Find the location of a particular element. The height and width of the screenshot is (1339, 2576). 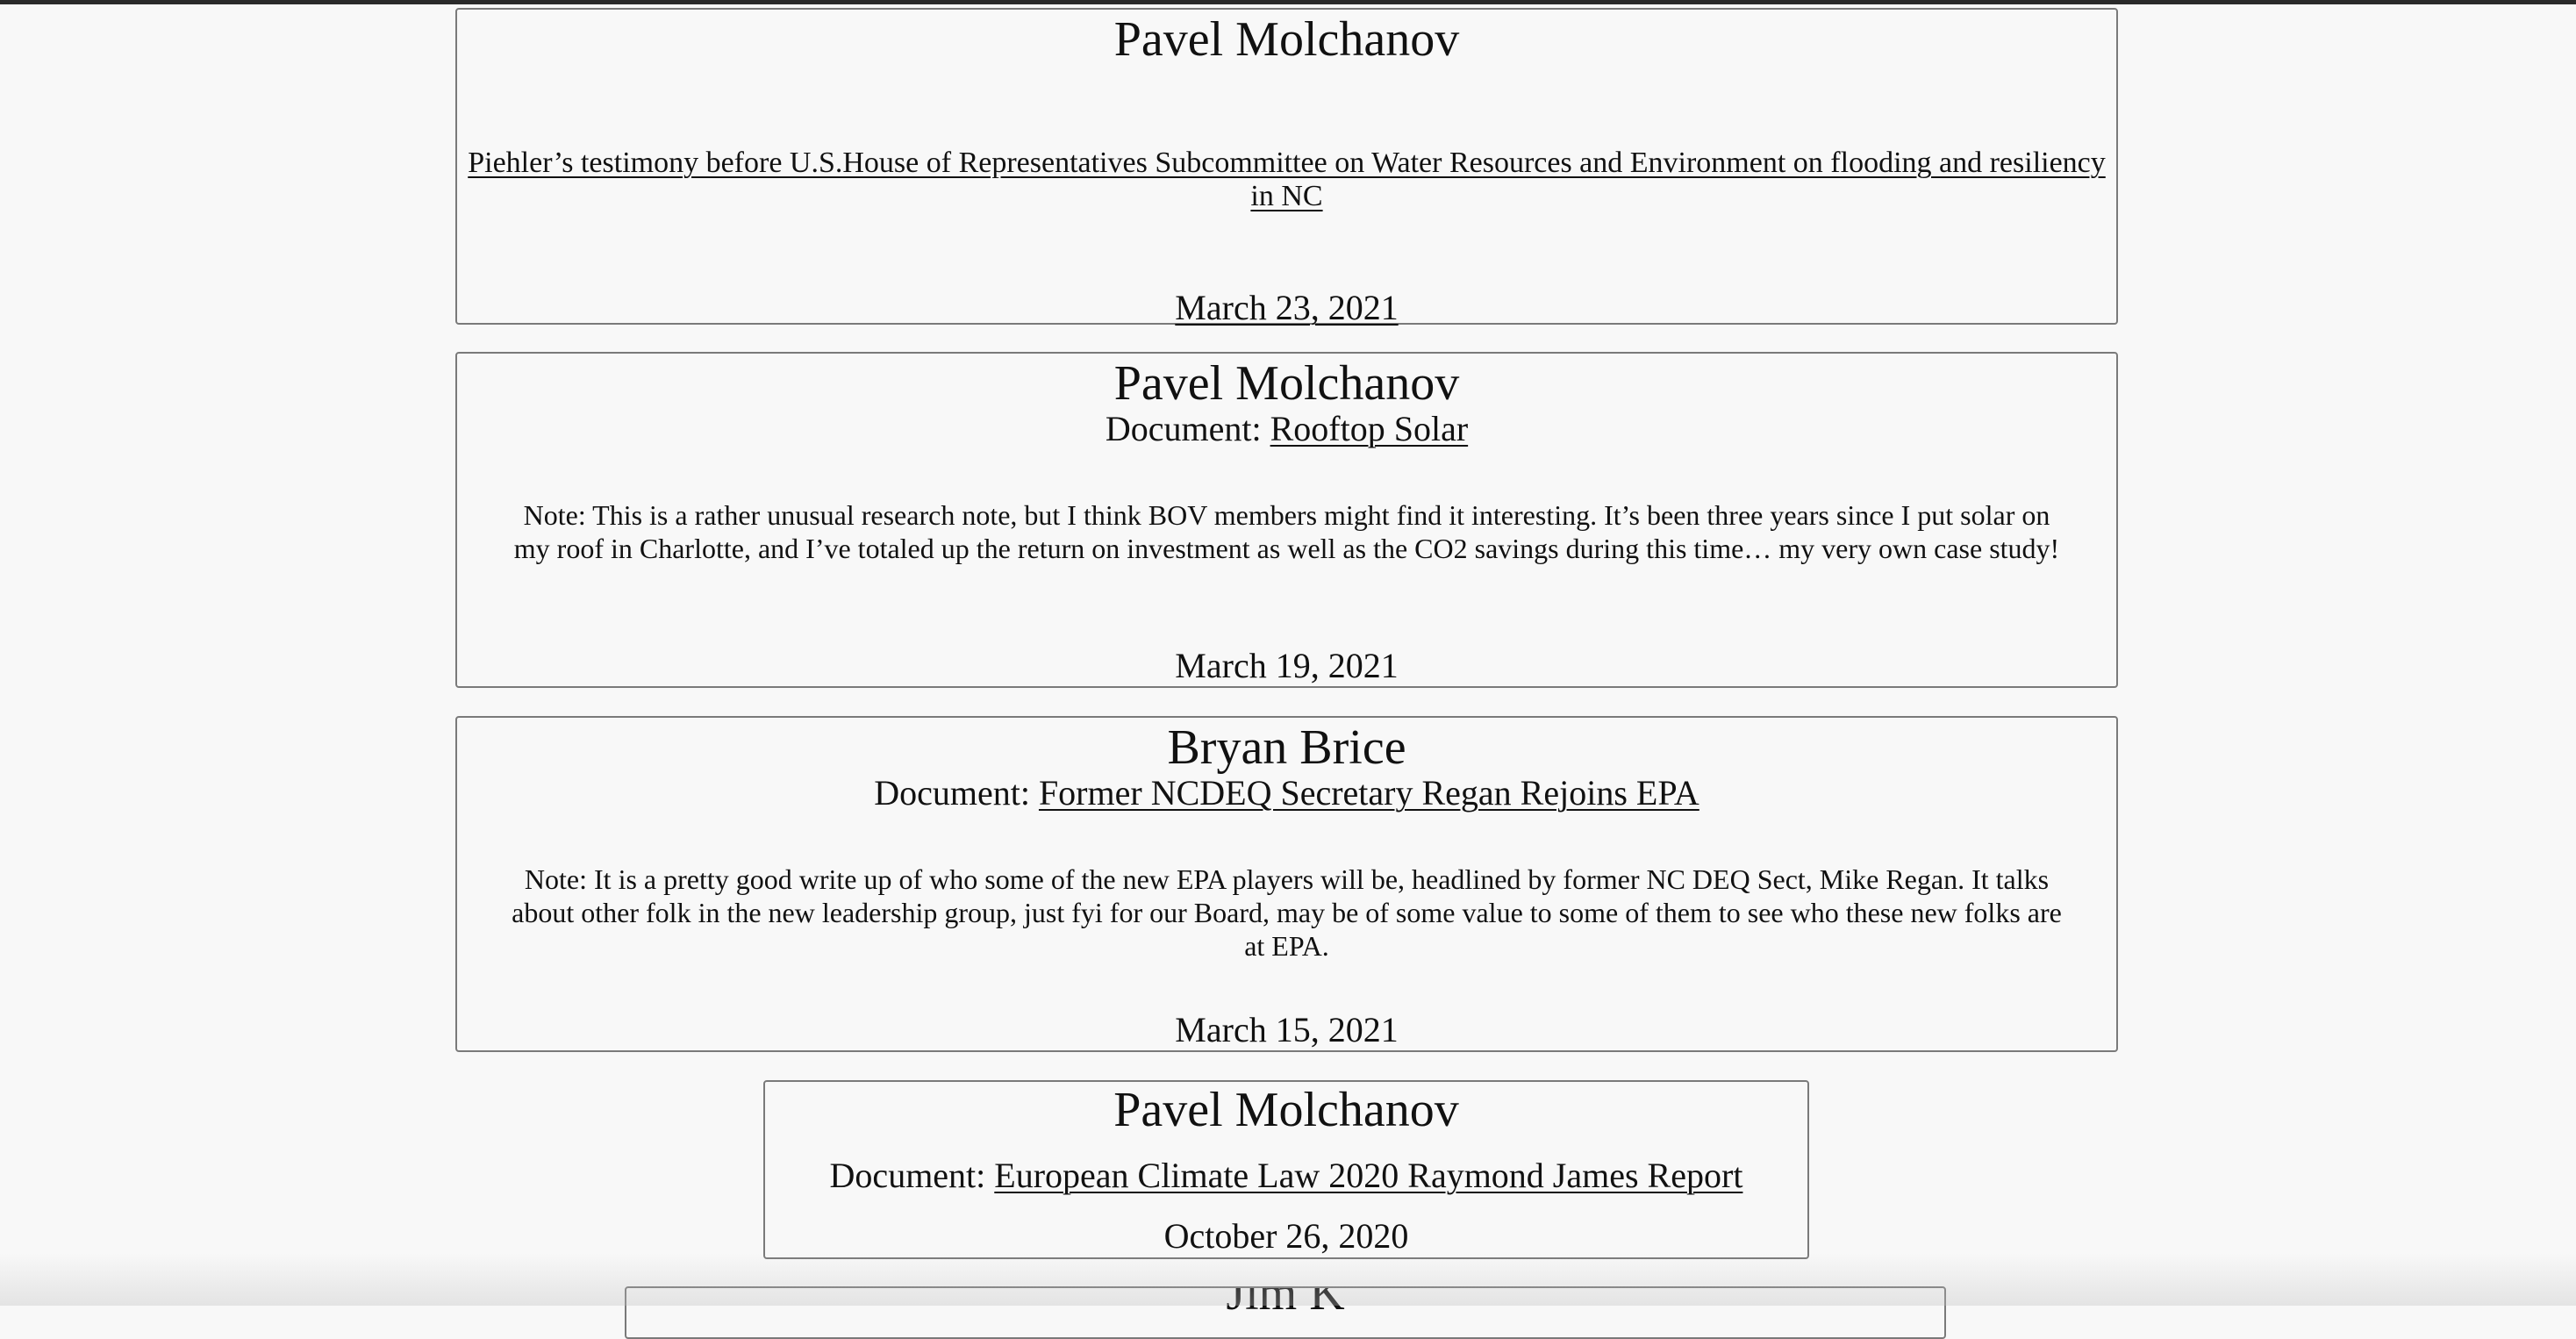

author-name: Bryan Brice is located at coordinates (1286, 747).